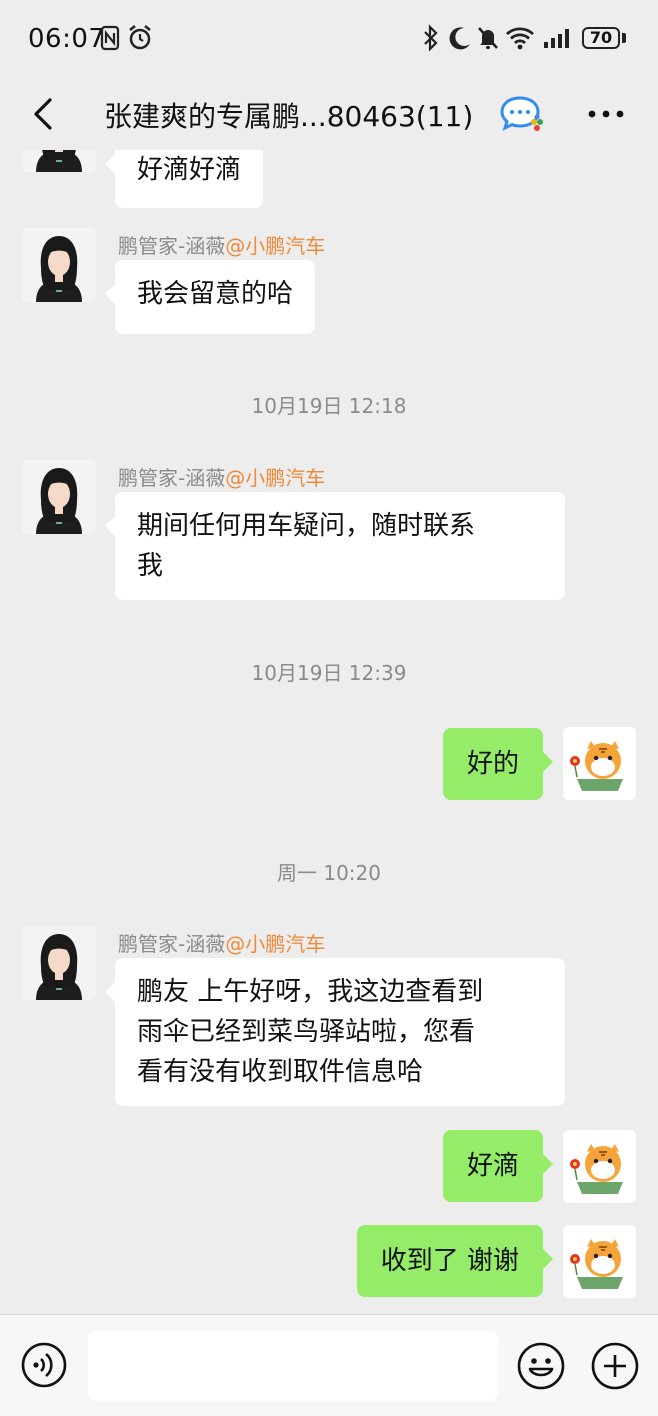  What do you see at coordinates (459, 38) in the screenshot?
I see `moon-icon` at bounding box center [459, 38].